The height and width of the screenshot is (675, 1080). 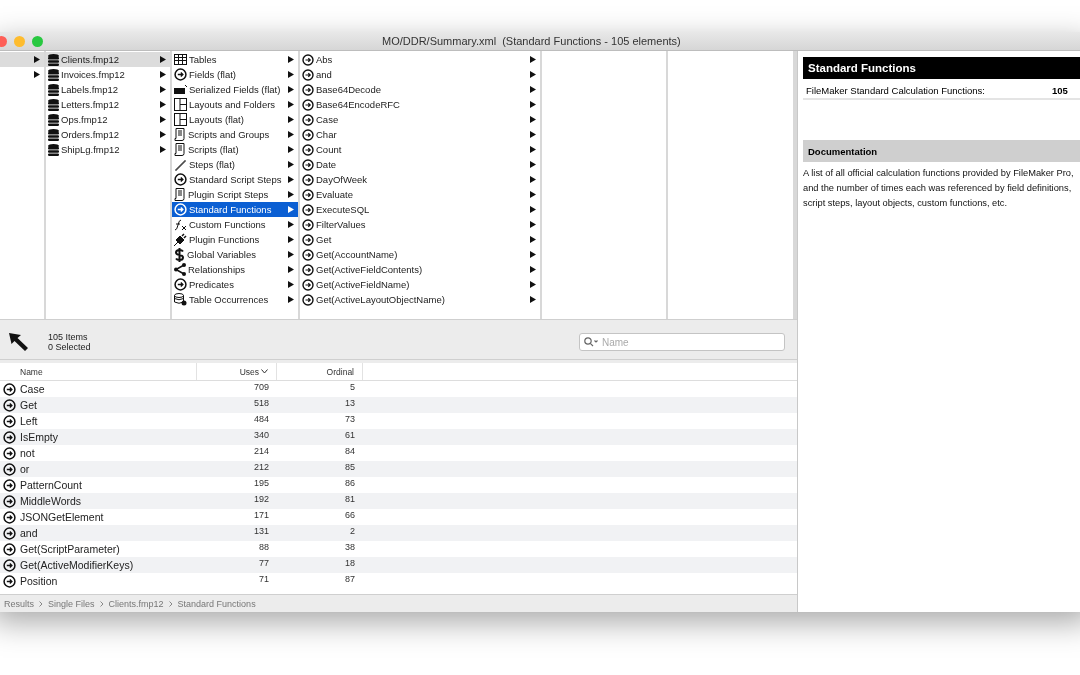 I want to click on table-cell-text: 18, so click(x=350, y=563).